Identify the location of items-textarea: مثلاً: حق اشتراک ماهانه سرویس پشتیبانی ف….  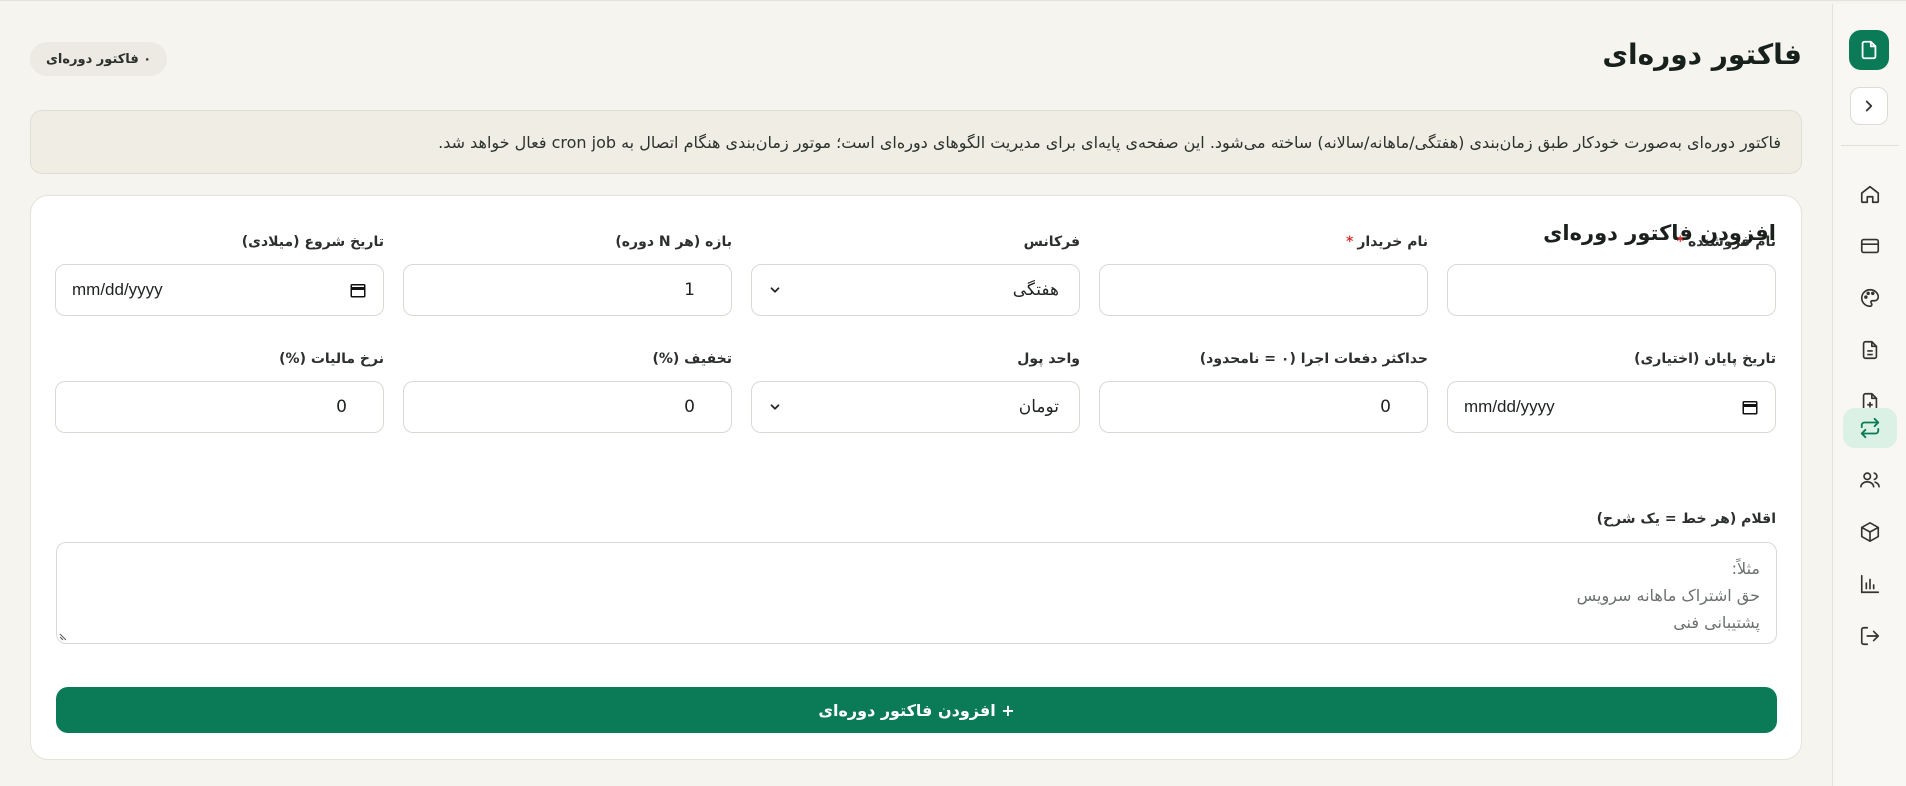
(916, 593).